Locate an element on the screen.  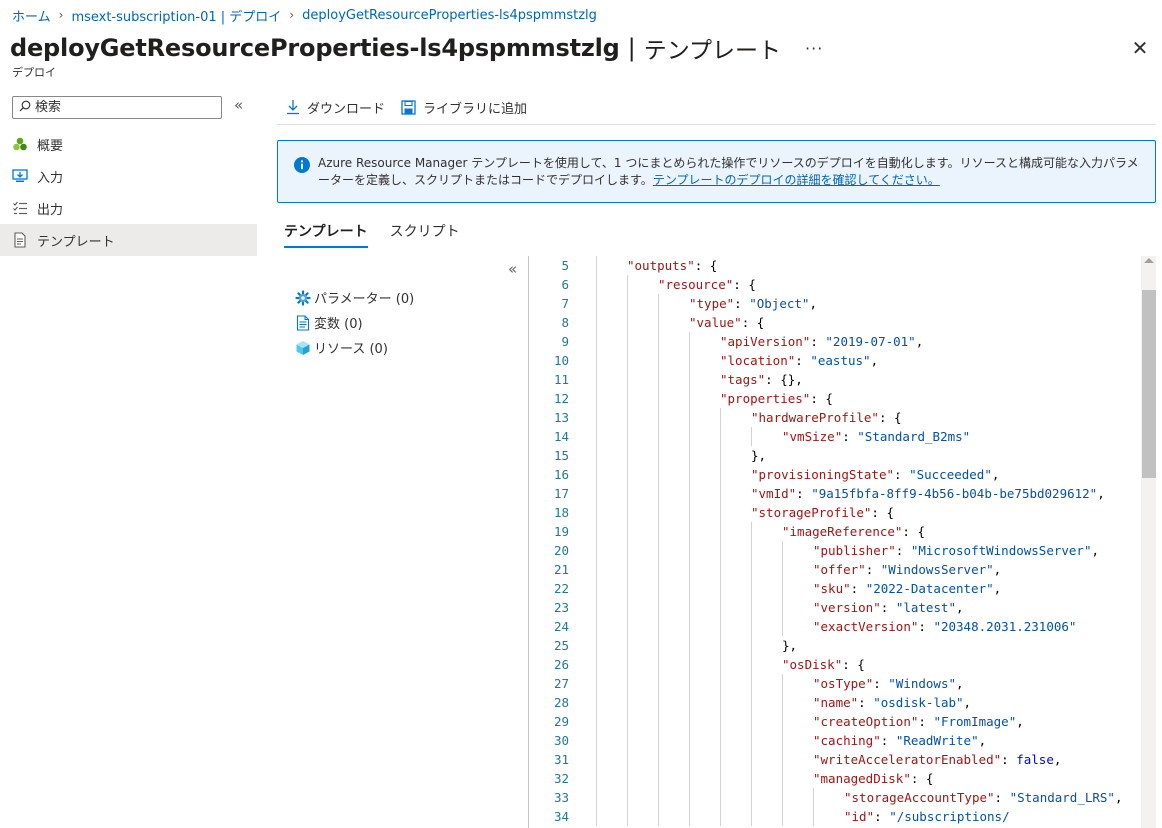
code-text: "writeAcceleratorEnabled": false, is located at coordinates (937, 759).